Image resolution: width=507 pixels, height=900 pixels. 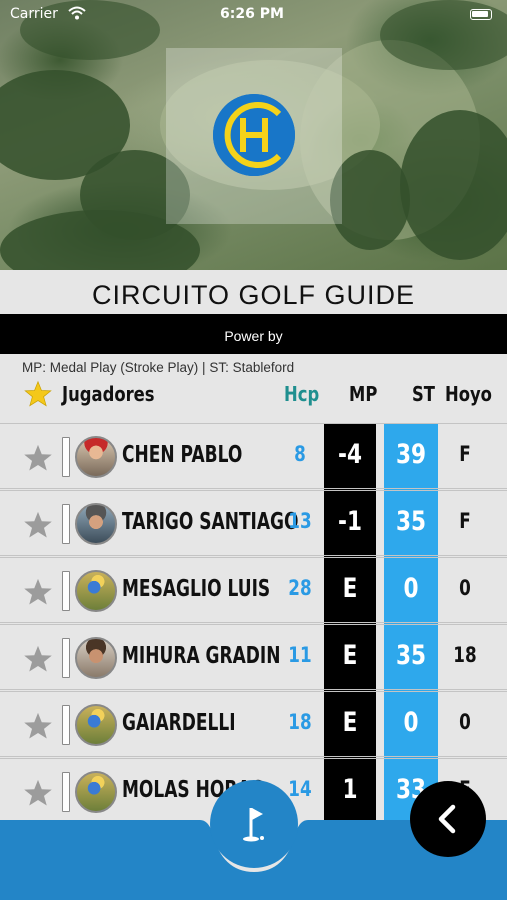 I want to click on clock: 6:26 PM, so click(x=252, y=14).